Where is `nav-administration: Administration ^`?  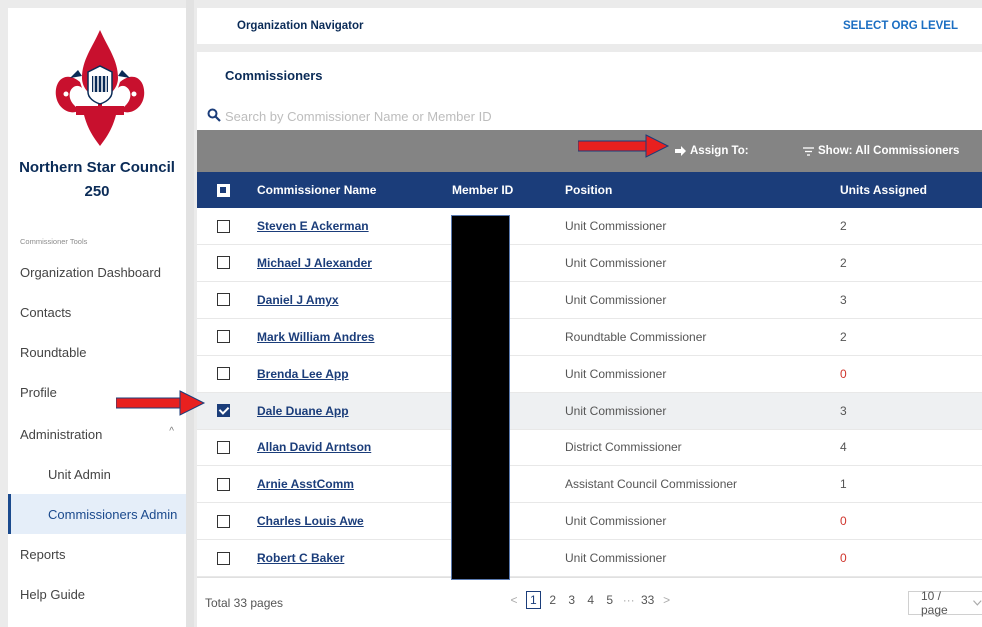 nav-administration: Administration ^ is located at coordinates (97, 434).